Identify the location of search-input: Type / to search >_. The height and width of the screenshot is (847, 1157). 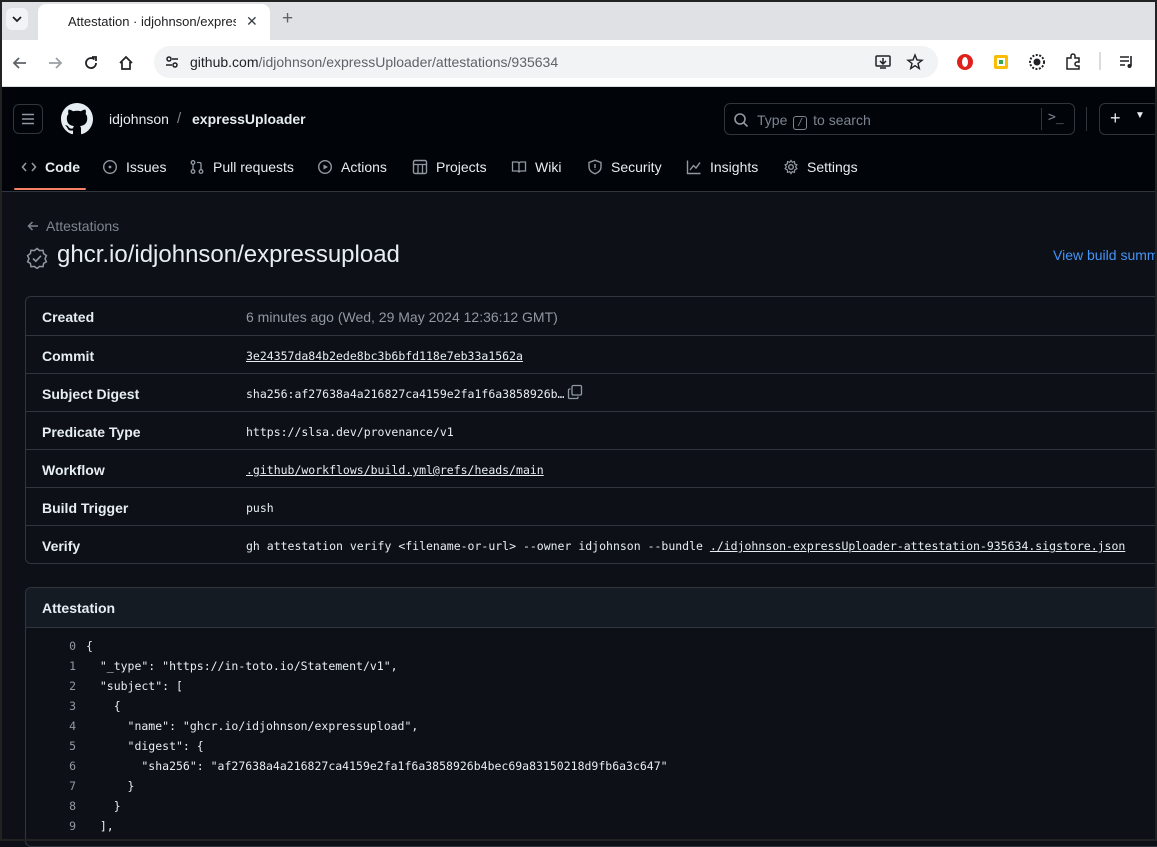
(899, 119).